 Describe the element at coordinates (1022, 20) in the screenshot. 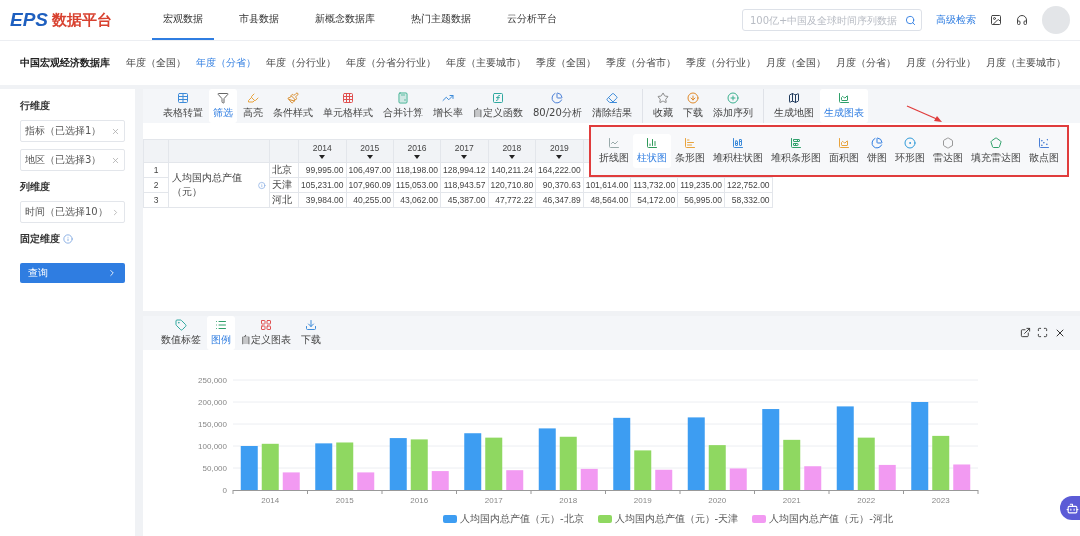

I see `headphones-icon` at that location.